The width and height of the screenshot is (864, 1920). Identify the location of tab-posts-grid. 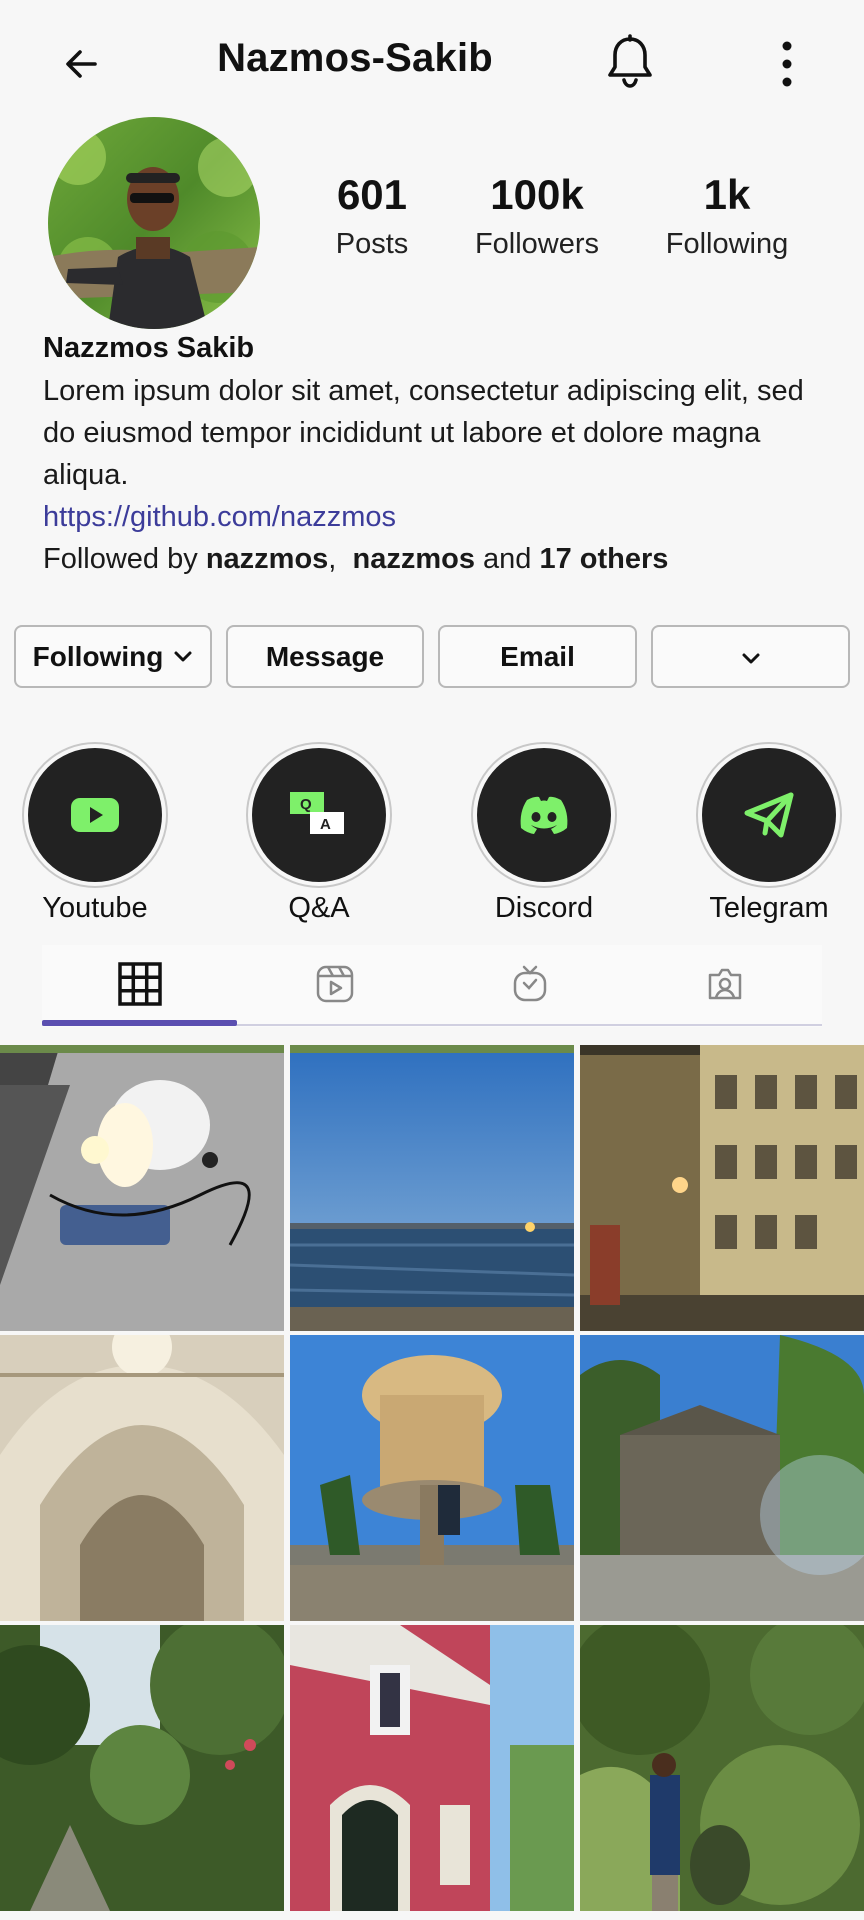
(139, 986).